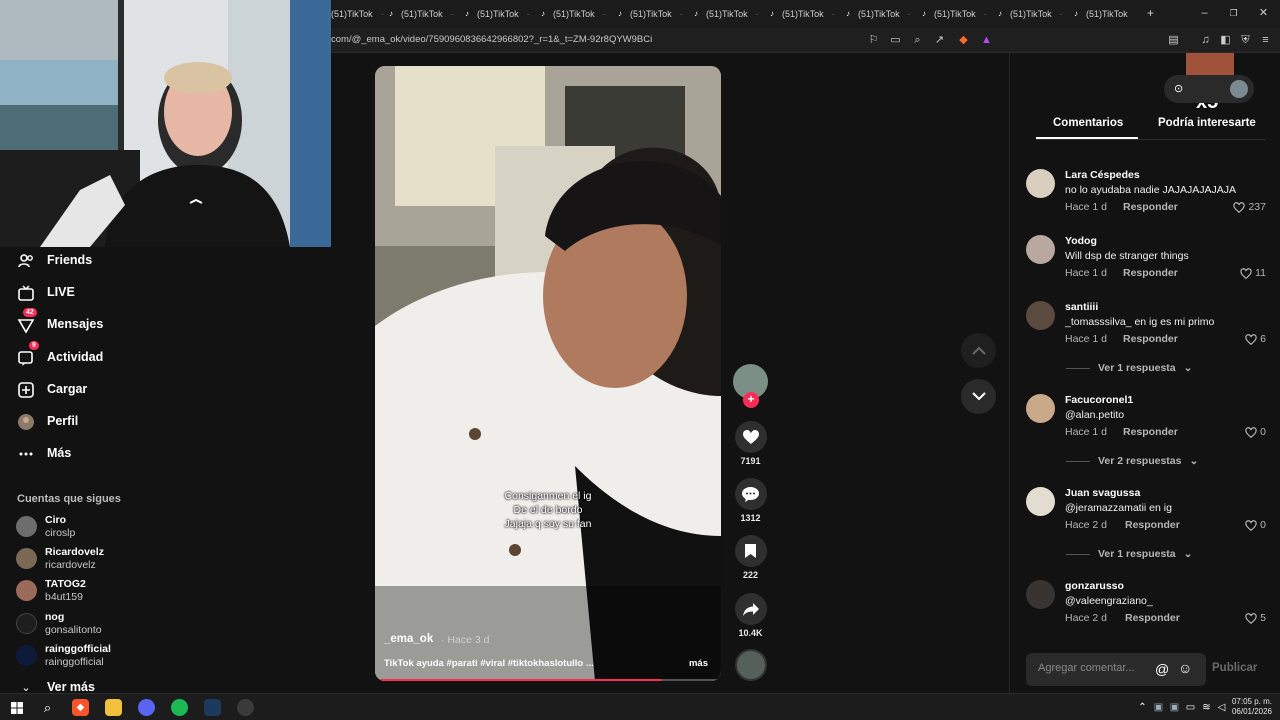  What do you see at coordinates (1179, 89) in the screenshot?
I see `panel-clock-icon: ⊙` at bounding box center [1179, 89].